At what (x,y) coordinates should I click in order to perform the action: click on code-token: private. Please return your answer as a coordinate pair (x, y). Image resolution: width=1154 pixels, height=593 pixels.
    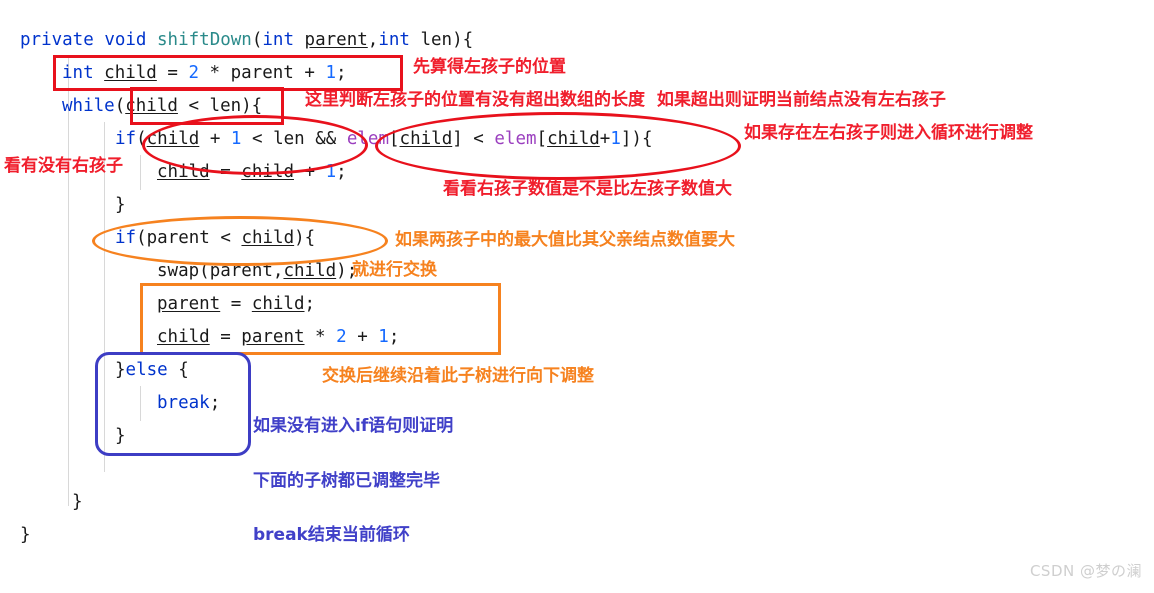
    Looking at the image, I should click on (57, 40).